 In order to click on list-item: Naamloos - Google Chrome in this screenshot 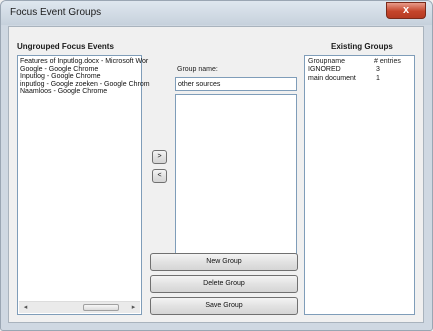, I will do `click(79, 92)`.